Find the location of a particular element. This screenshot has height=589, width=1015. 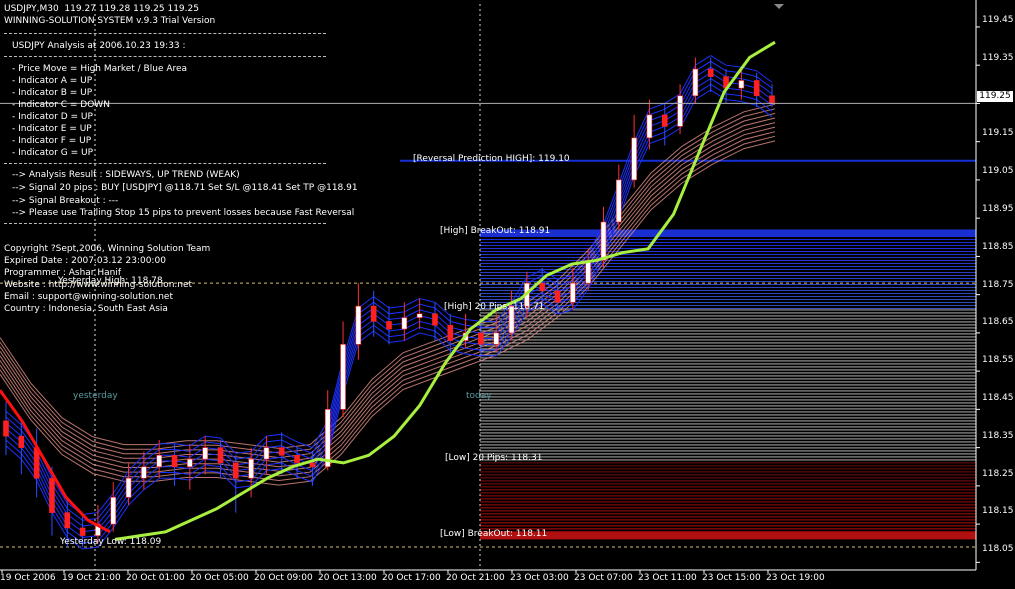

level-label-yesterday-low: Yesterday Low: 118.09 is located at coordinates (111, 542).